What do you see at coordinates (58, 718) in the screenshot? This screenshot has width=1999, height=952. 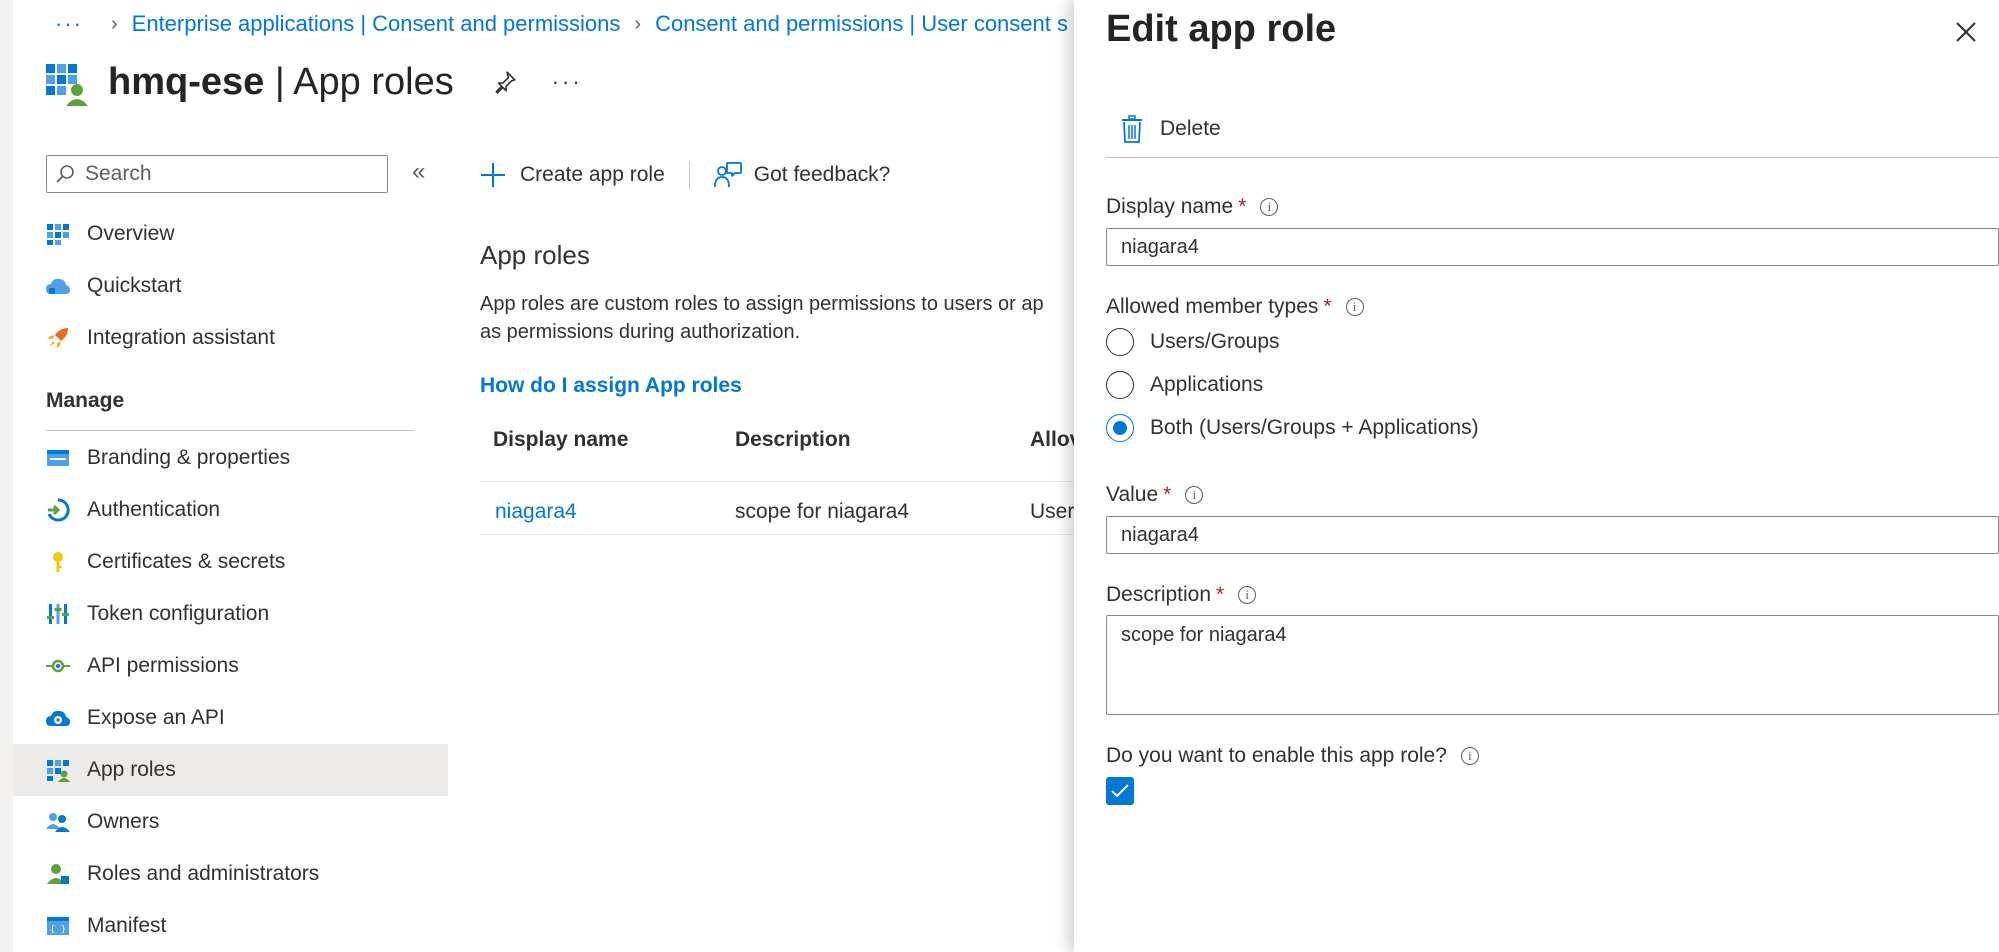 I see `cloud-api-icon` at bounding box center [58, 718].